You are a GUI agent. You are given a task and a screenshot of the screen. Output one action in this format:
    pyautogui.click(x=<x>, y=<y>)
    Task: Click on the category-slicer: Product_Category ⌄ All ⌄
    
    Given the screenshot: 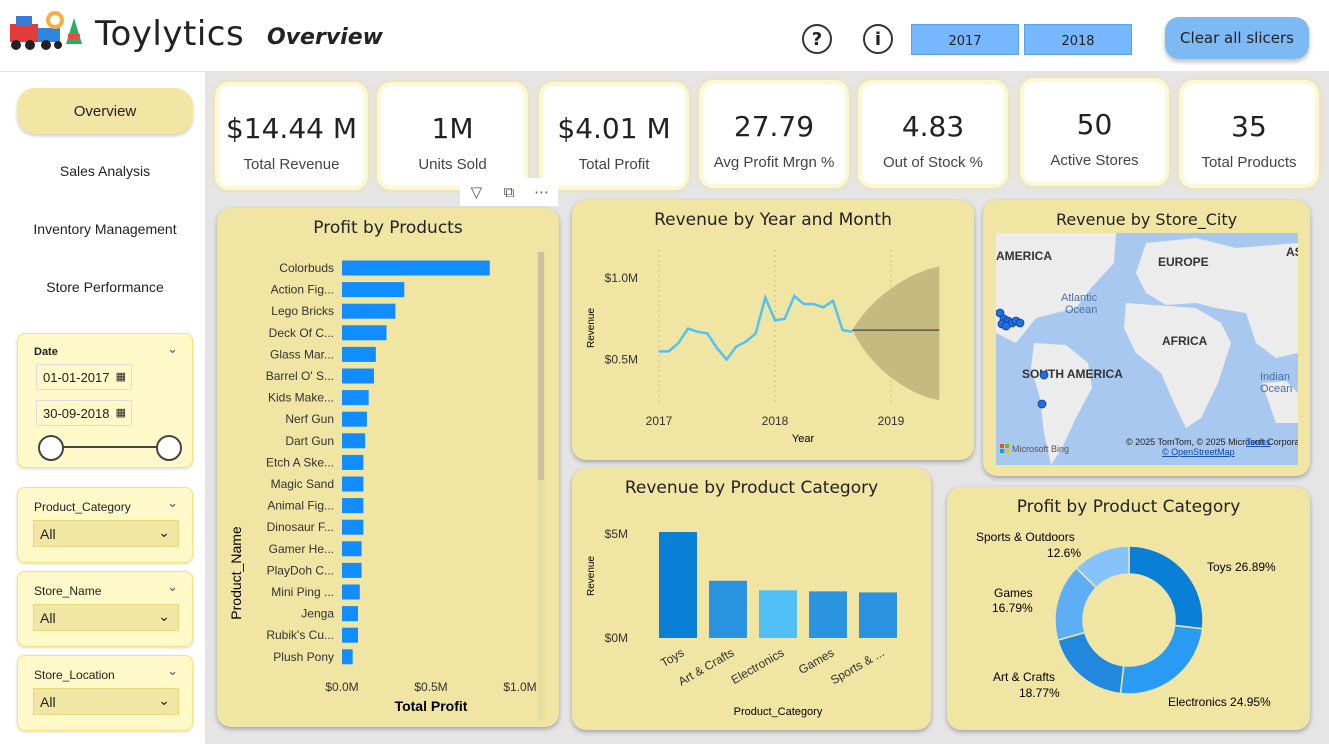 What is the action you would take?
    pyautogui.click(x=105, y=525)
    